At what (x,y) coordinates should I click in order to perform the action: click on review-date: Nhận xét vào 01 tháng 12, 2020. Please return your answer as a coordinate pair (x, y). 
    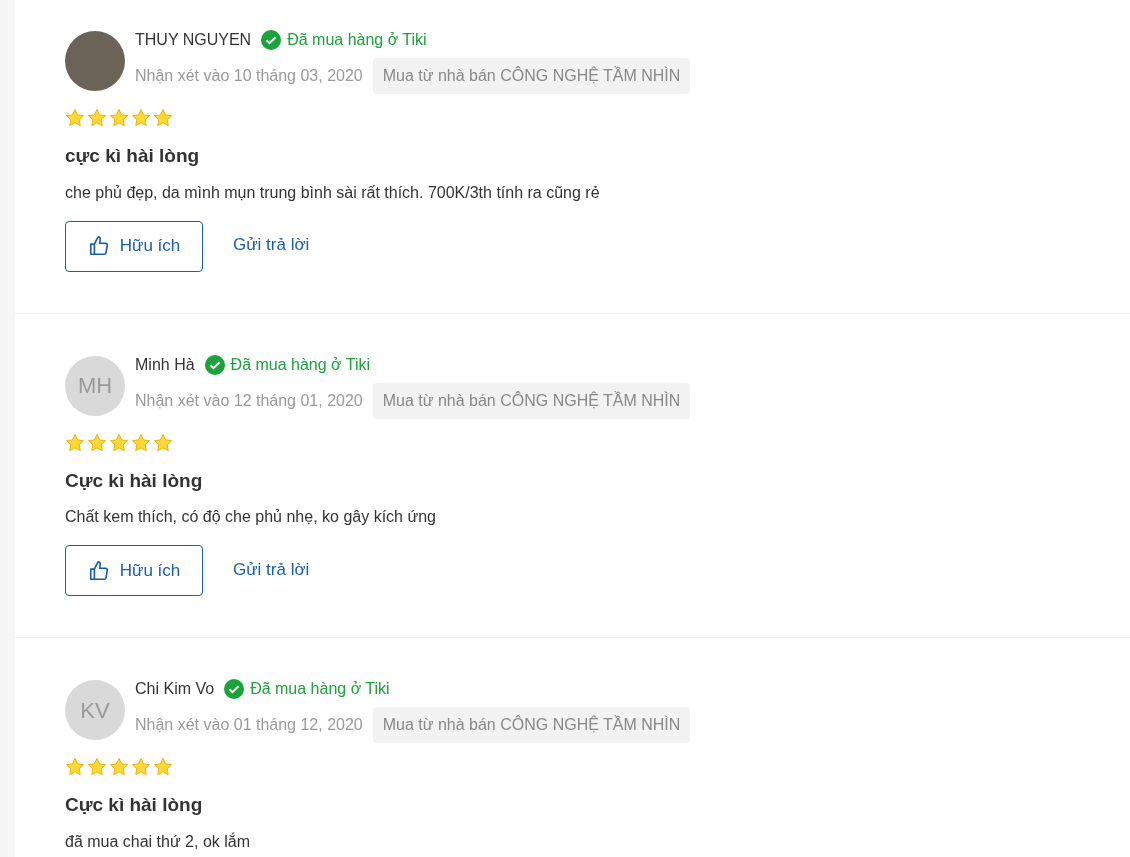
    Looking at the image, I should click on (249, 725).